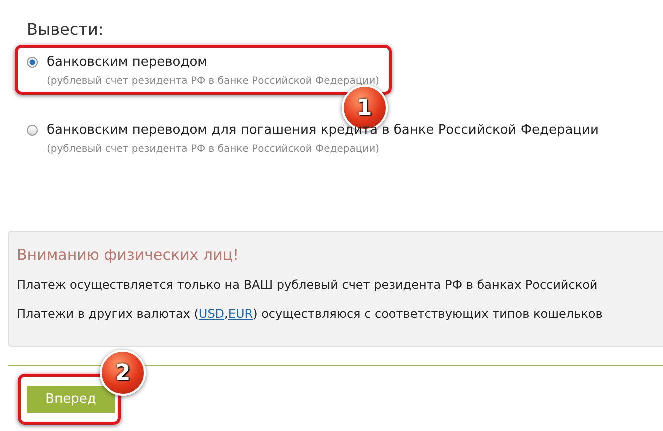  I want to click on option-label: банковским переводом, so click(213, 62).